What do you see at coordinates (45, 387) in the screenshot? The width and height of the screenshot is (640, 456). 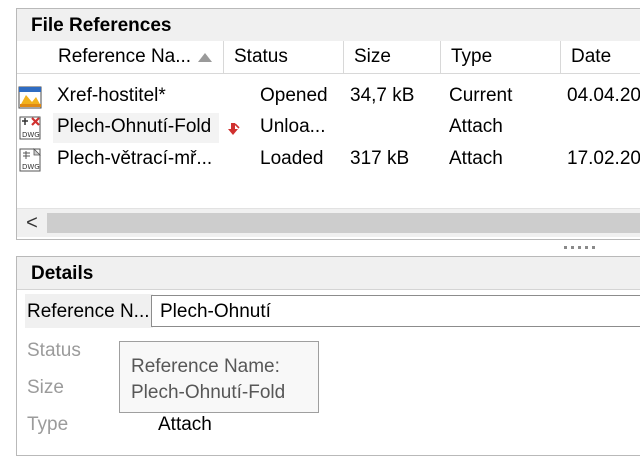 I see `size-label: Size` at bounding box center [45, 387].